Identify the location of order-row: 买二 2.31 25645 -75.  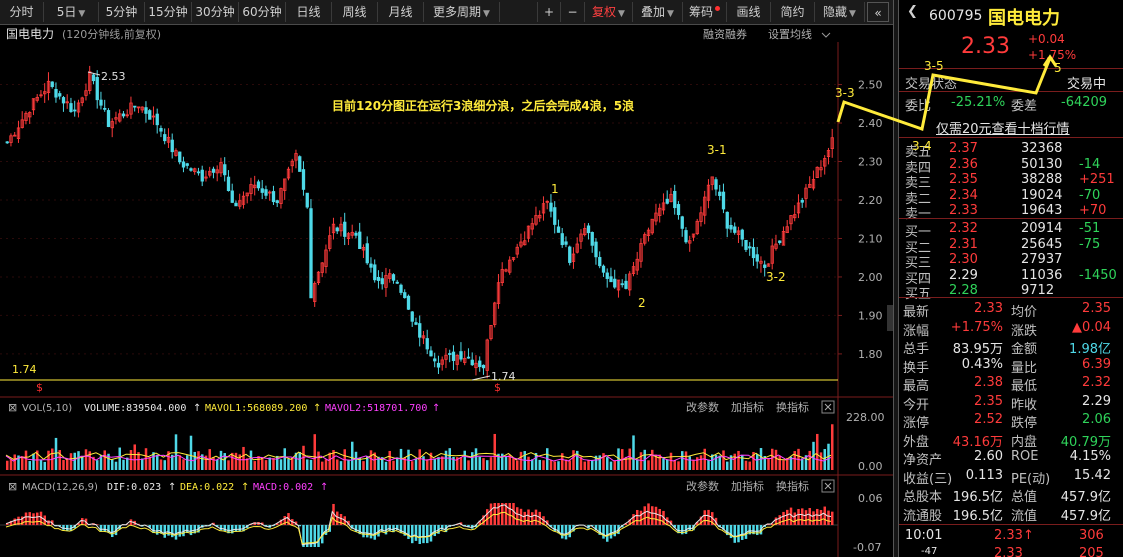
(1011, 246).